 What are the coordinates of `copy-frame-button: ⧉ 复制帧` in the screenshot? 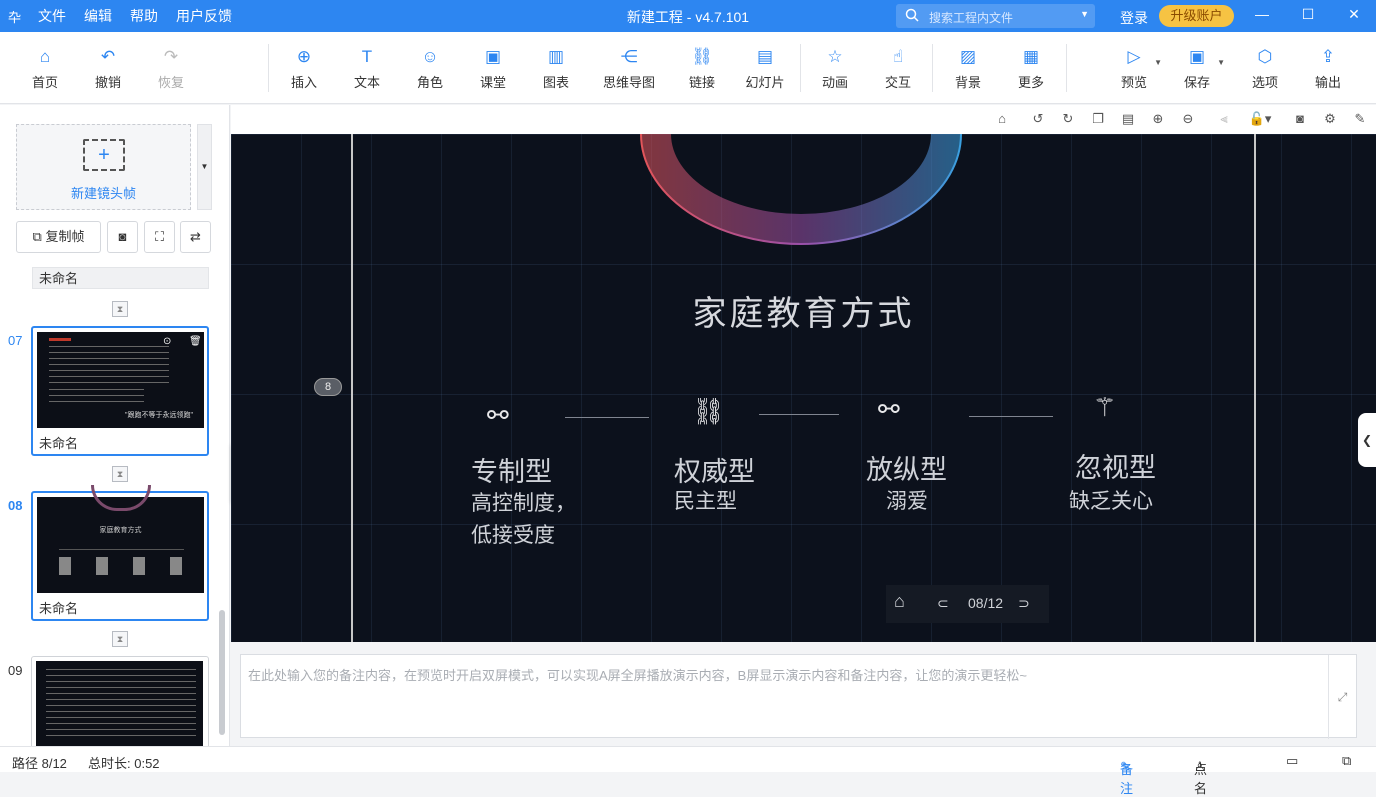 It's located at (58, 237).